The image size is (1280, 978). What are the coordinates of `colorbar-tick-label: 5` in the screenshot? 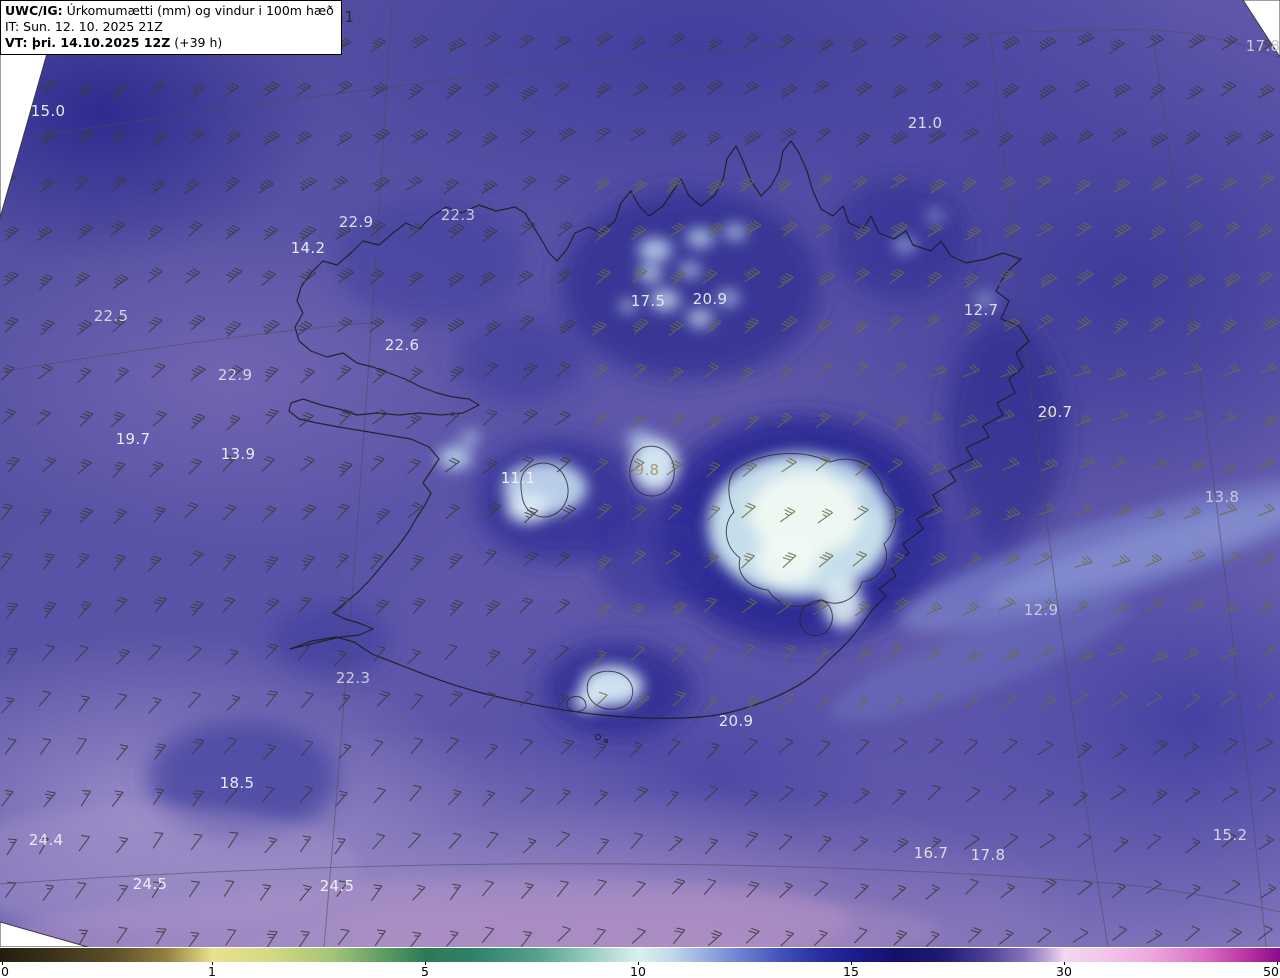 It's located at (425, 971).